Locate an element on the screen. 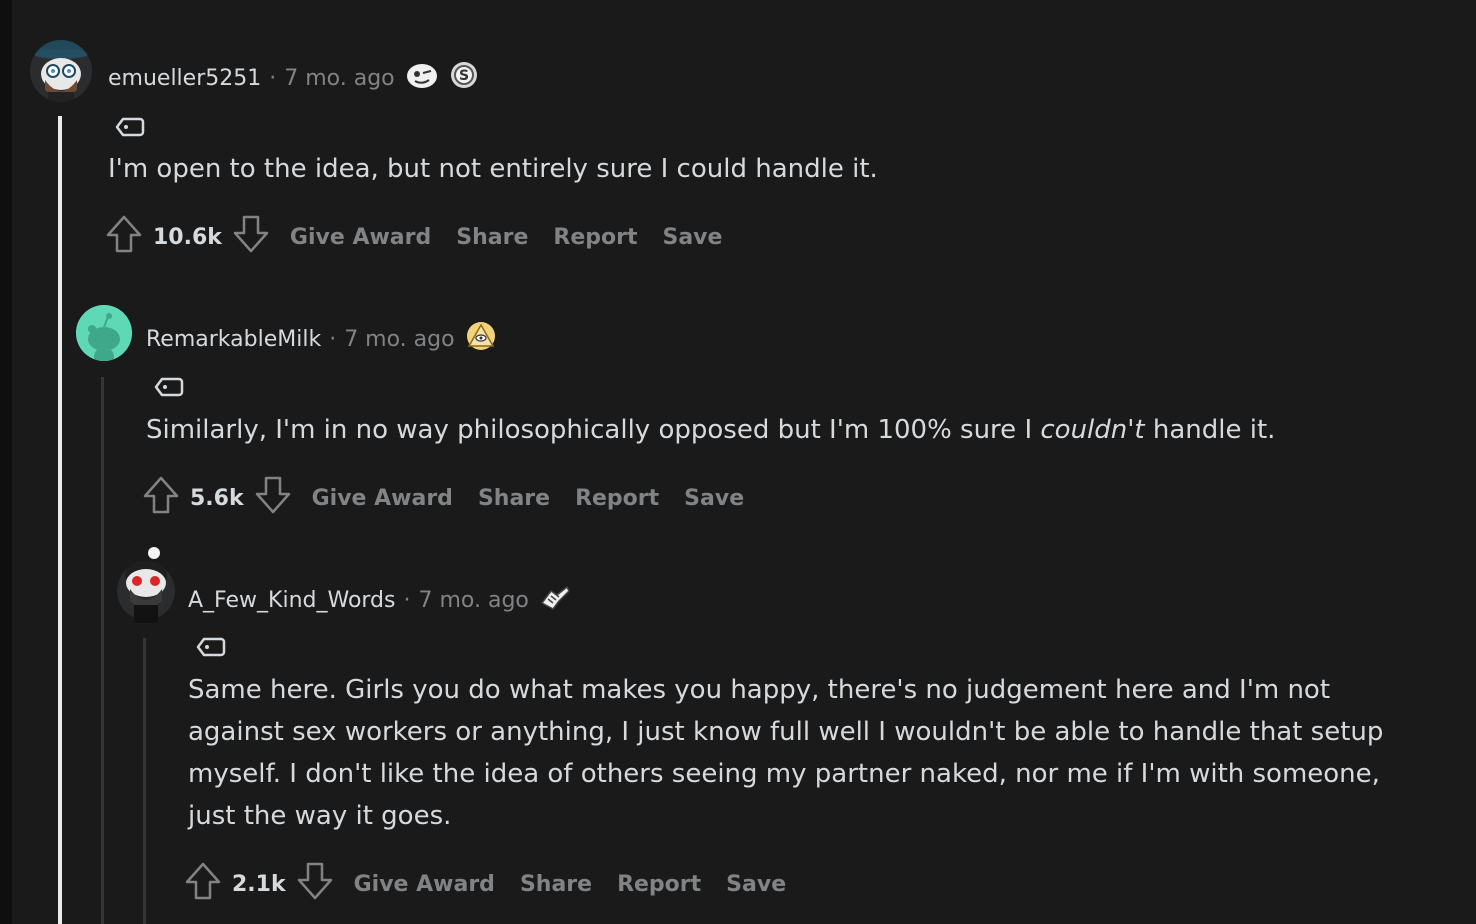 The image size is (1476, 924). comment-header: A_Few_Kind_Words · 7 mo. ago is located at coordinates (379, 600).